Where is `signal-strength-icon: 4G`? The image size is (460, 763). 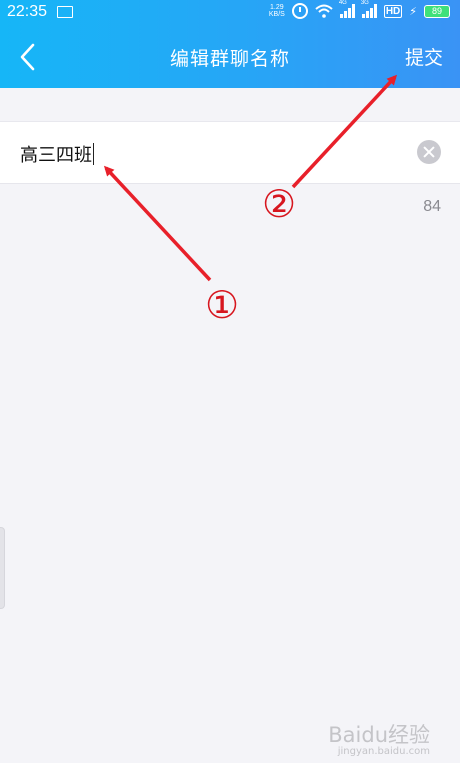 signal-strength-icon: 4G is located at coordinates (347, 9).